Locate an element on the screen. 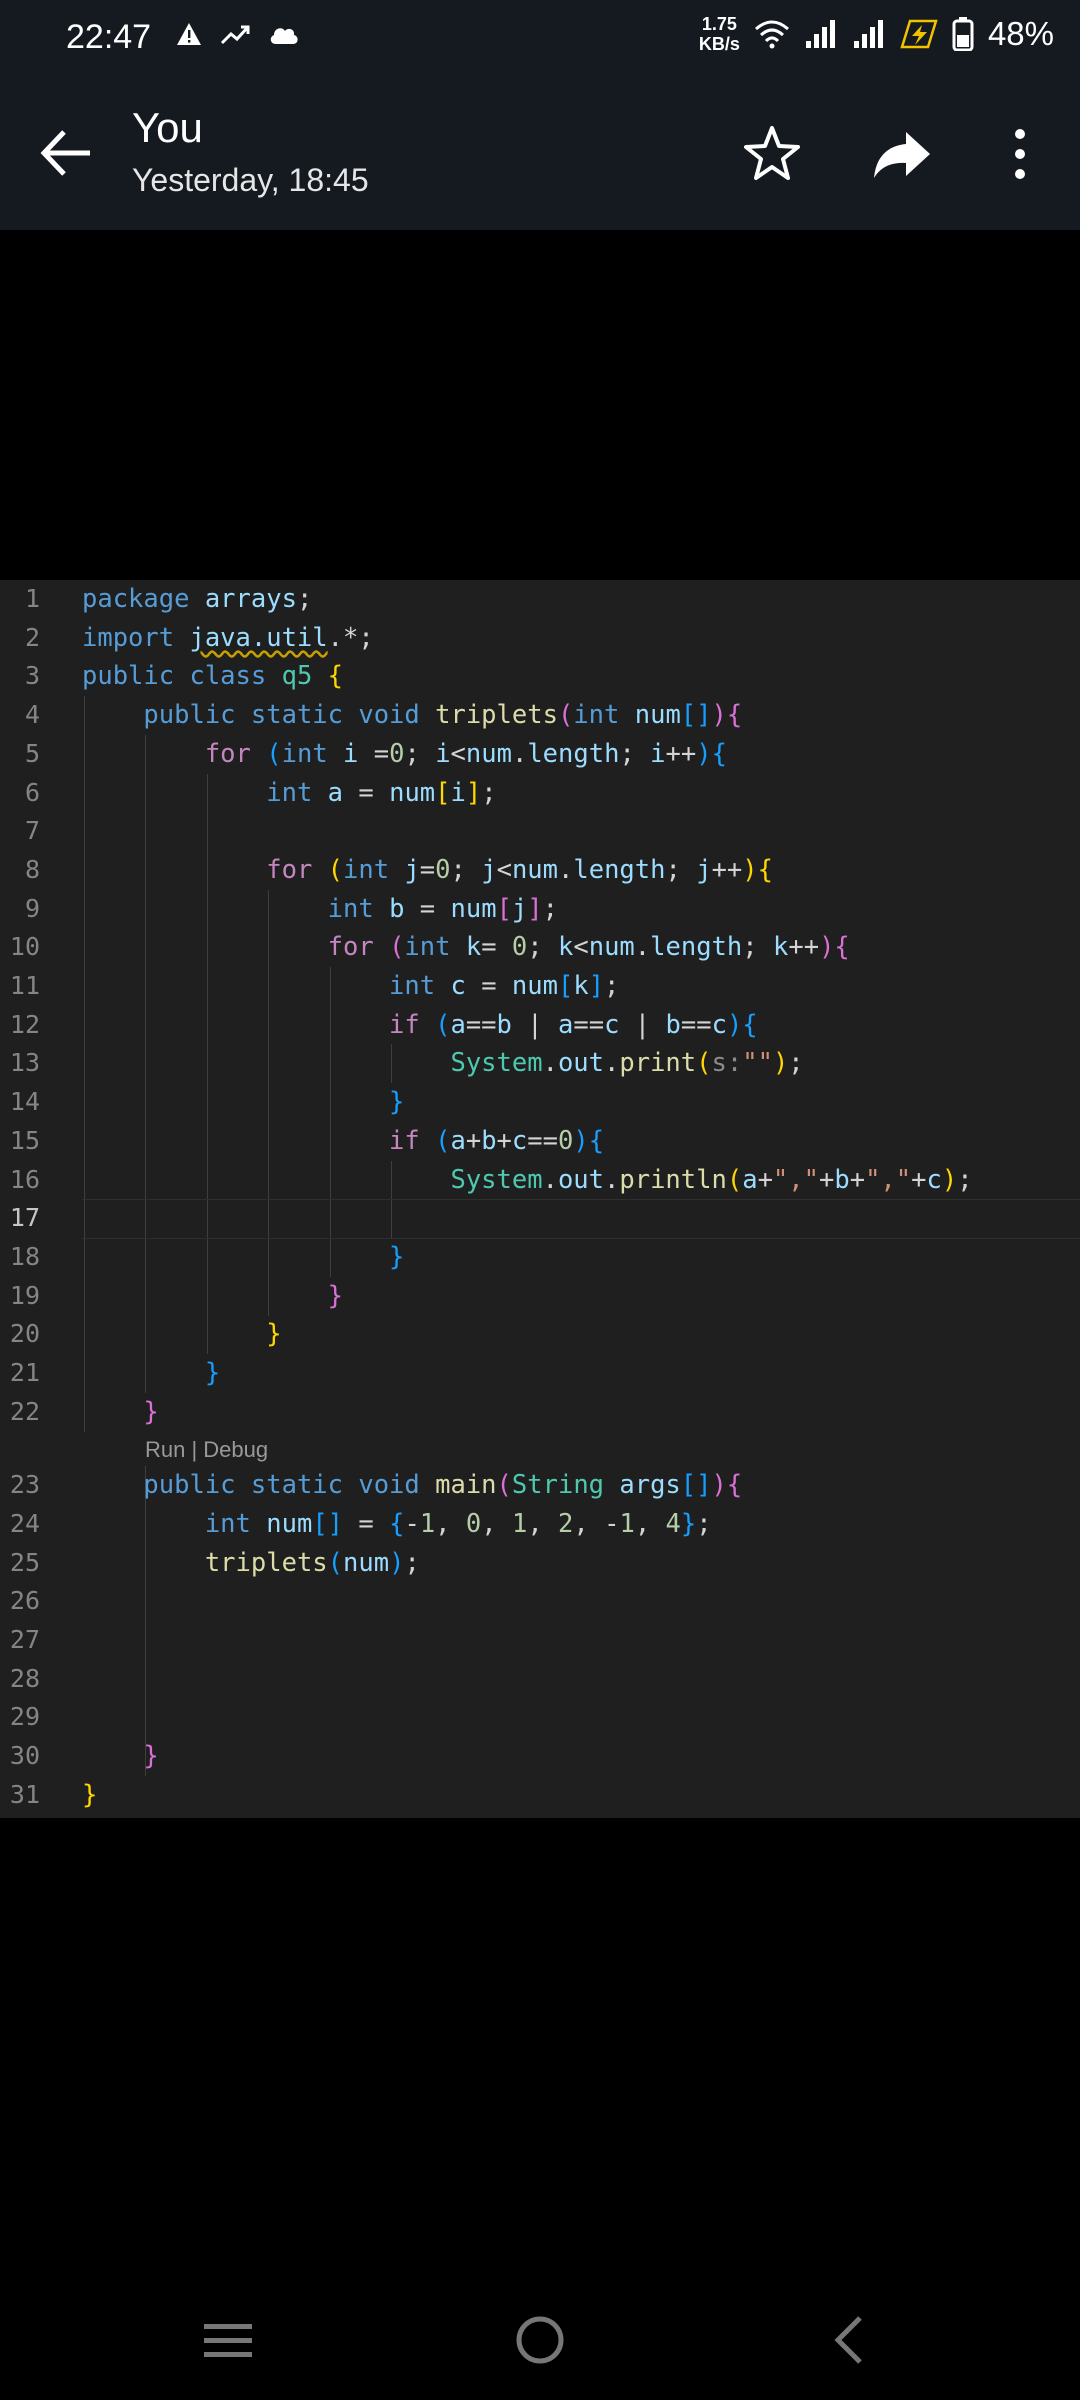 The height and width of the screenshot is (2400, 1080). code-token: 0 is located at coordinates (519, 947).